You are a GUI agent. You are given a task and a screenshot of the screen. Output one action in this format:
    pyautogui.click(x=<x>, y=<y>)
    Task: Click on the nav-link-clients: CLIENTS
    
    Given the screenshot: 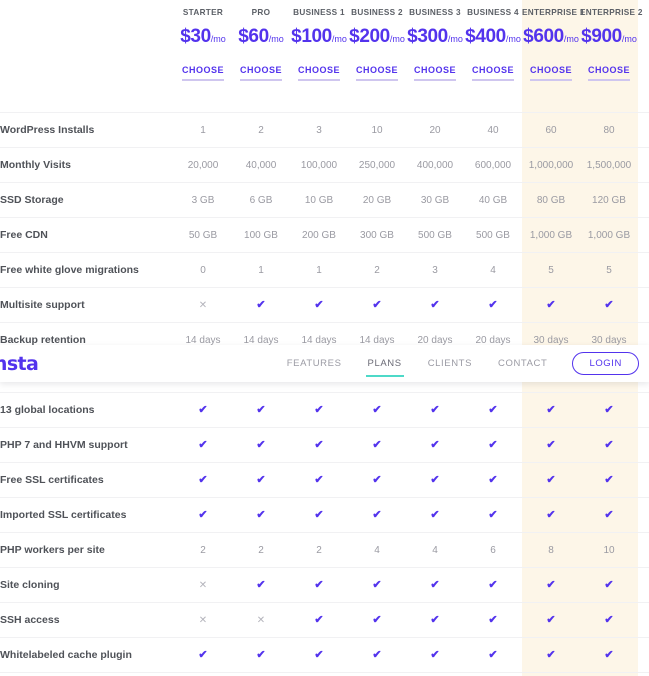 What is the action you would take?
    pyautogui.click(x=450, y=364)
    